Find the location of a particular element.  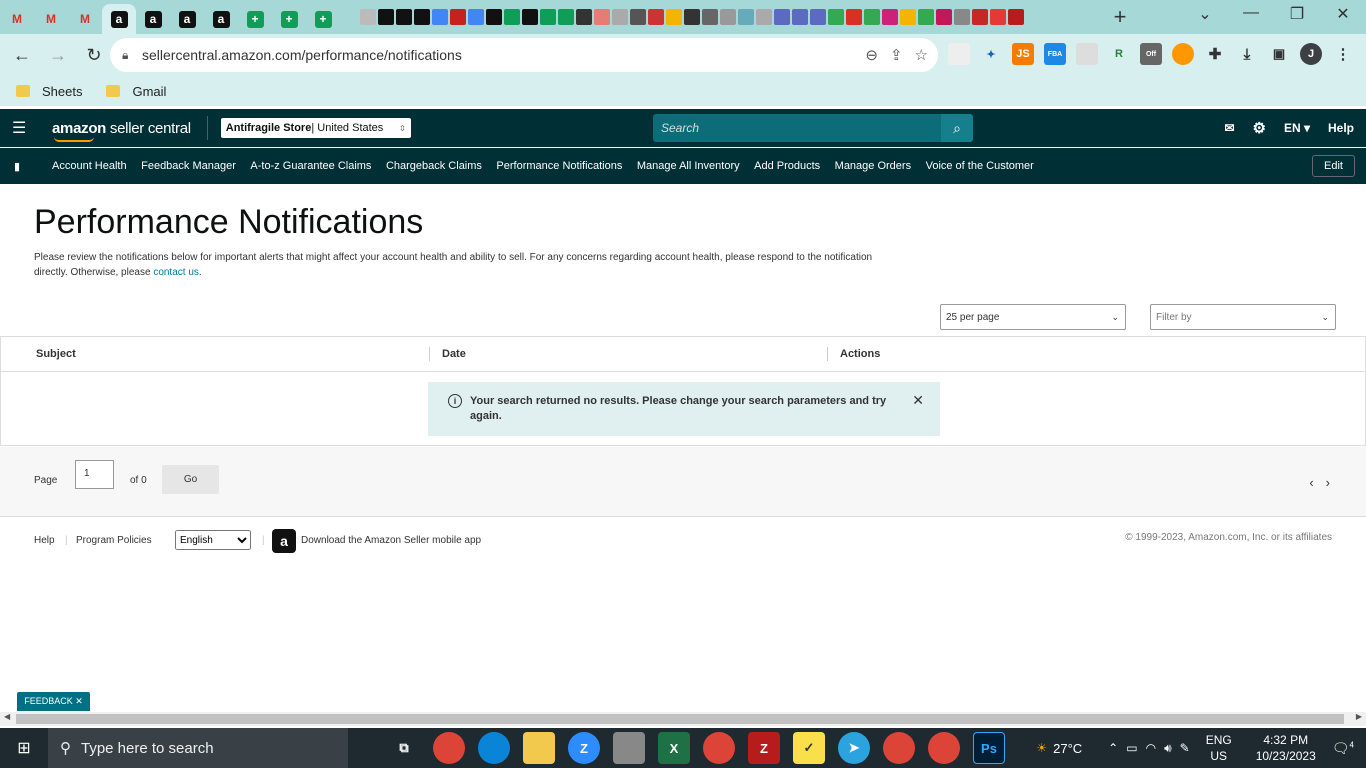

fba-extension-icon: FBA is located at coordinates (1055, 54).